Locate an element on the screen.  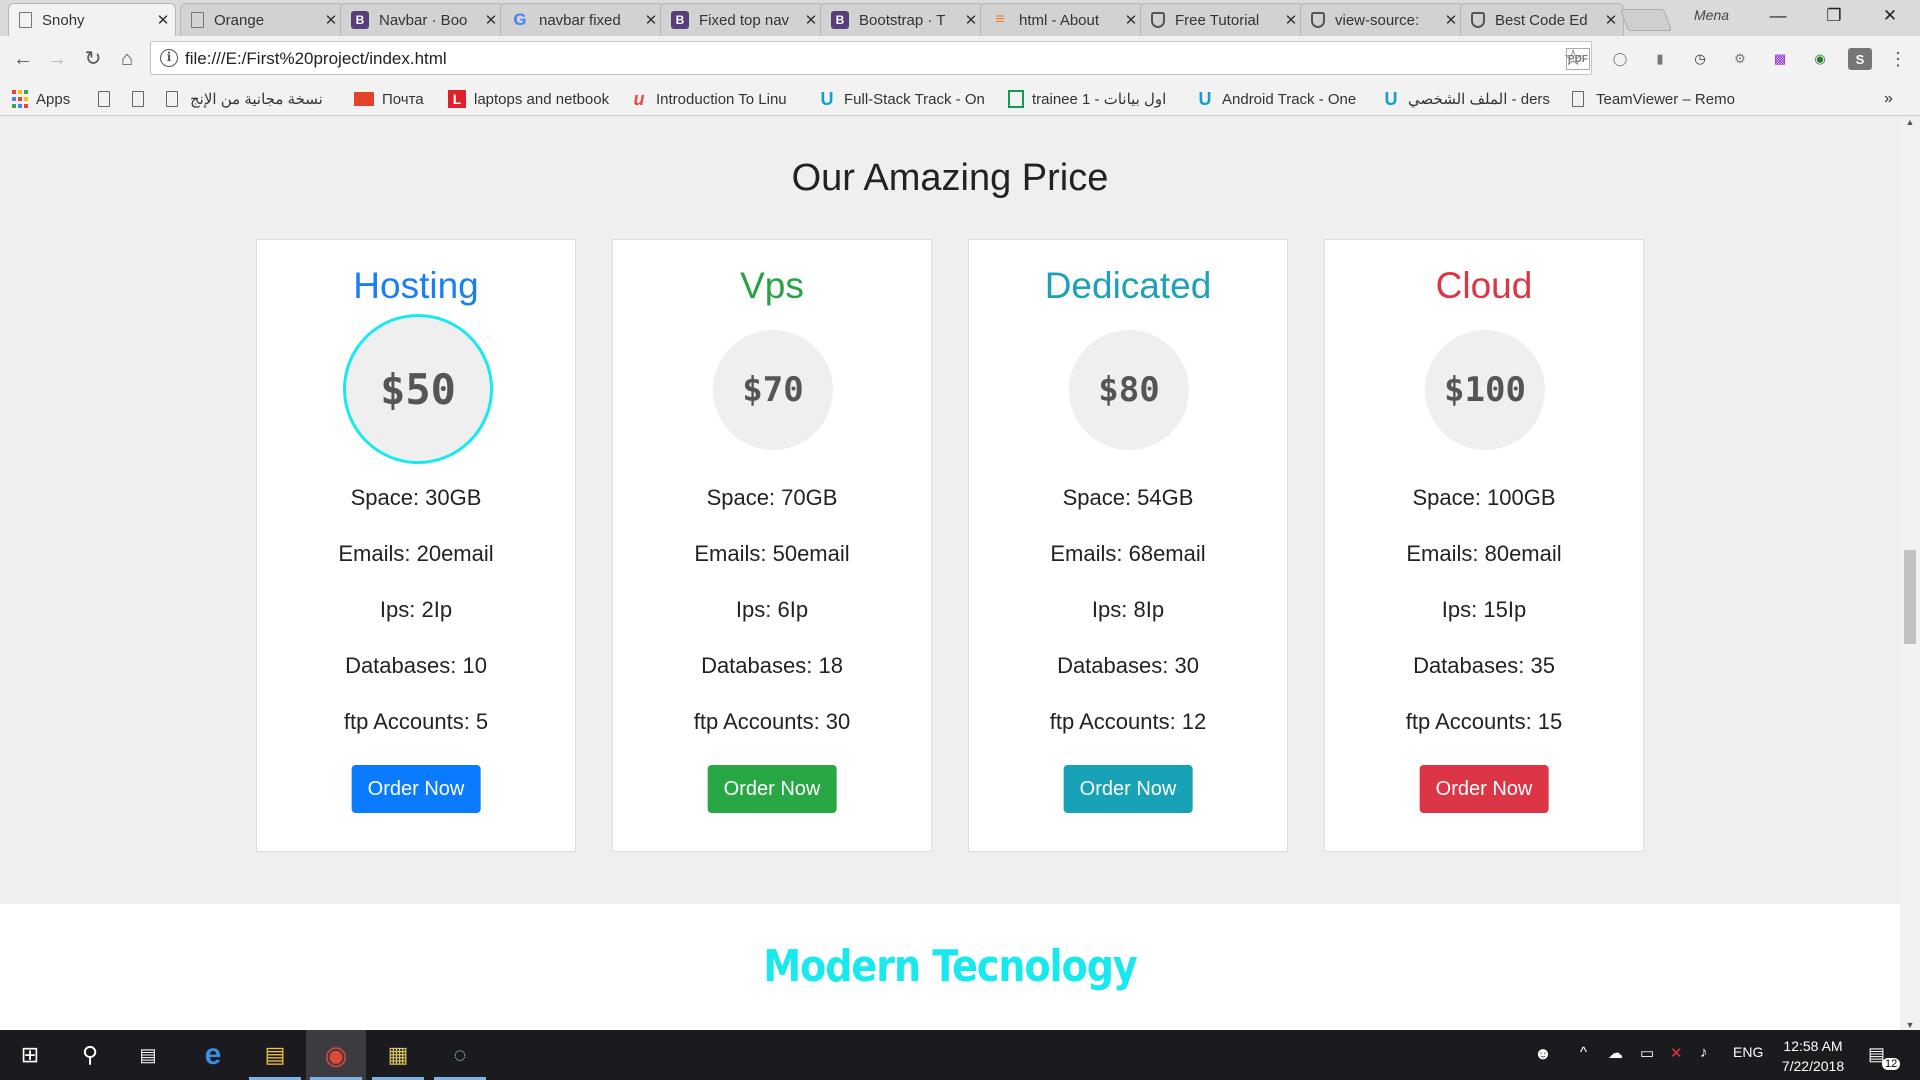
browser-tab: Free Tutorial ✕ is located at coordinates (1222, 19).